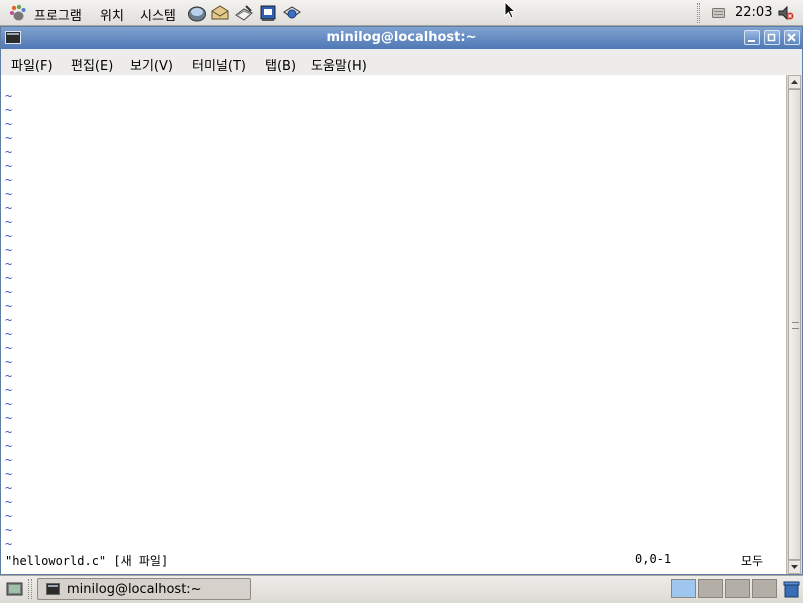 This screenshot has width=803, height=603. I want to click on presentation-icon, so click(268, 13).